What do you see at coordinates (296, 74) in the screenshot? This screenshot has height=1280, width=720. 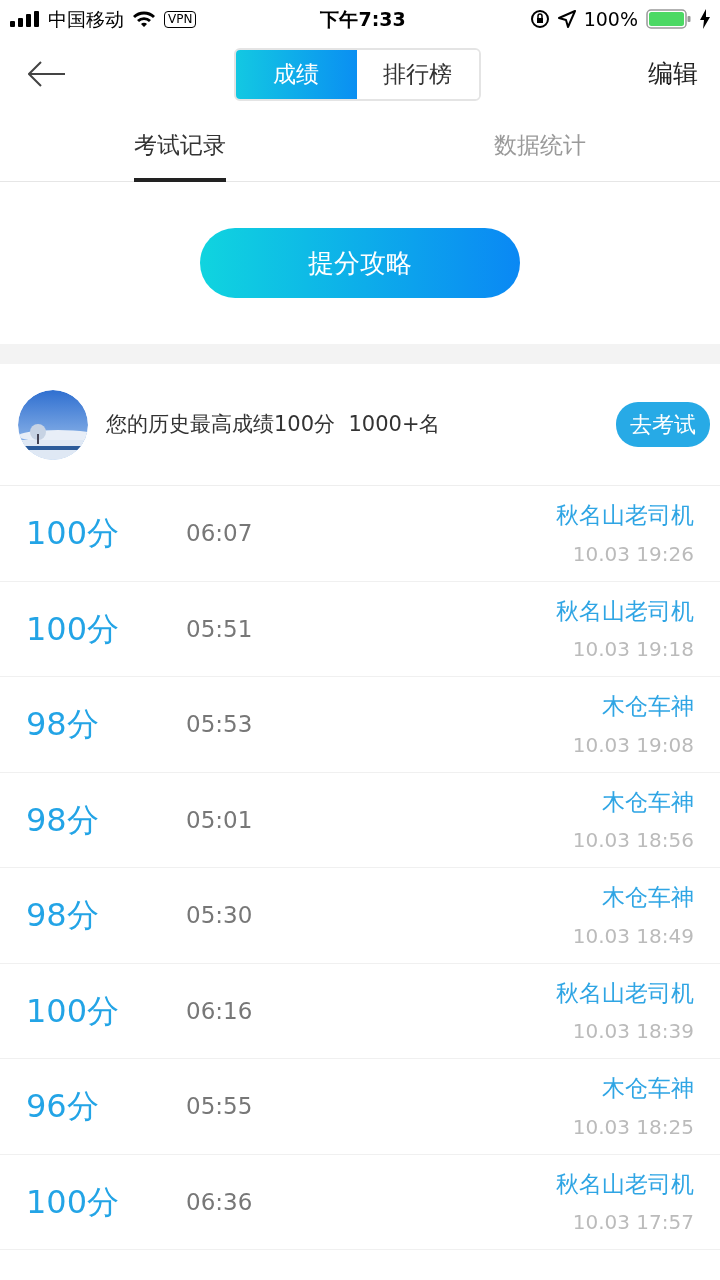 I see `segment-tab: 成绩` at bounding box center [296, 74].